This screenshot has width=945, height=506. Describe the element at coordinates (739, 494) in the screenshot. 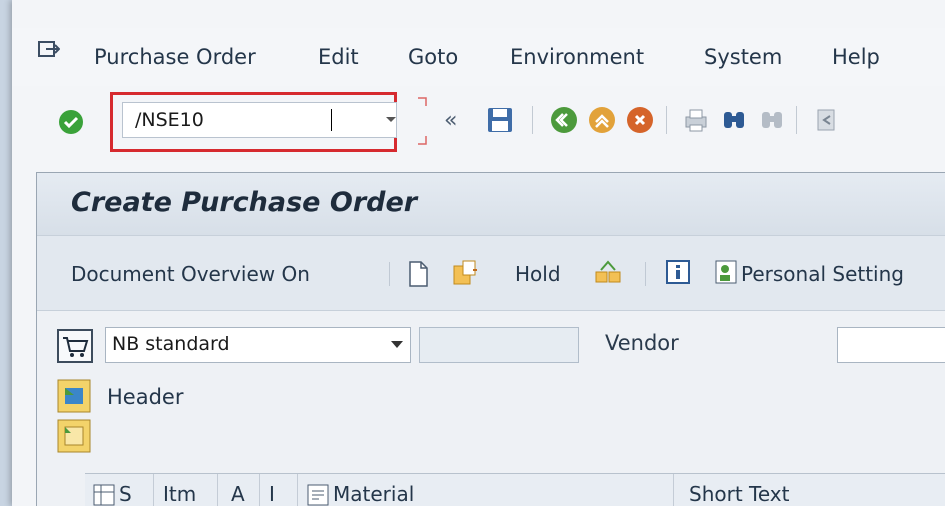

I see `col-short-text: Short Text` at that location.